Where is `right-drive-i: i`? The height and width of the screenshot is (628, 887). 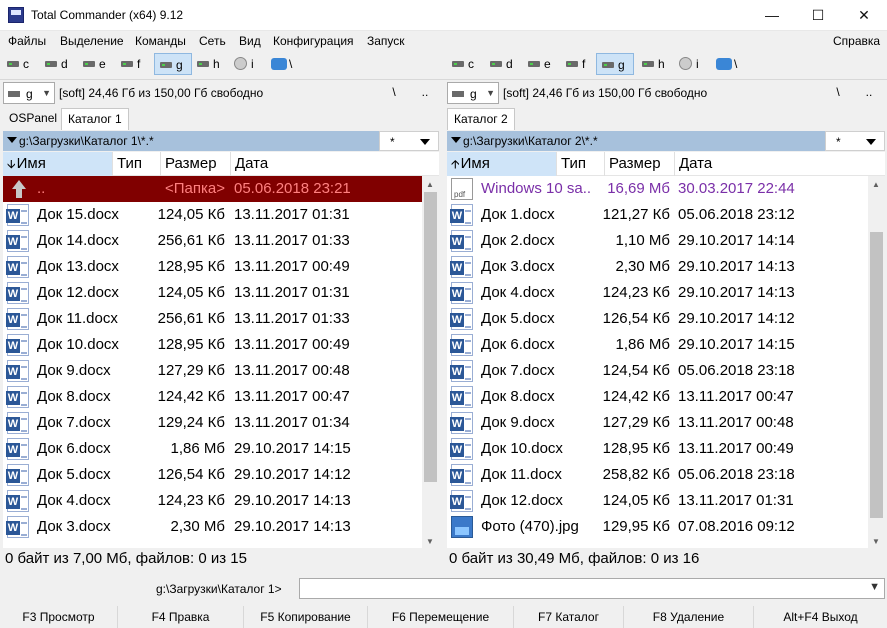 right-drive-i: i is located at coordinates (694, 64).